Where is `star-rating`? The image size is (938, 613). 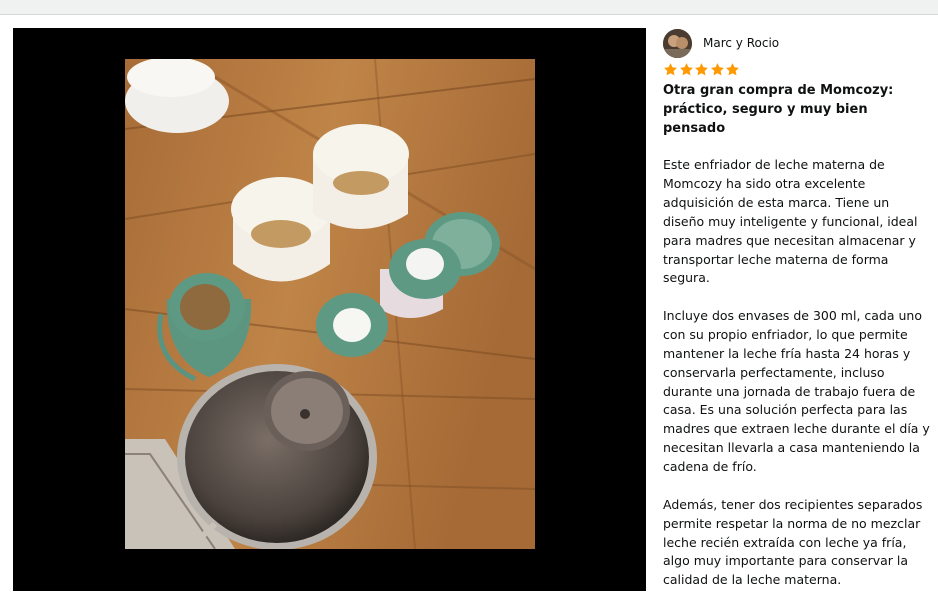 star-rating is located at coordinates (797, 70).